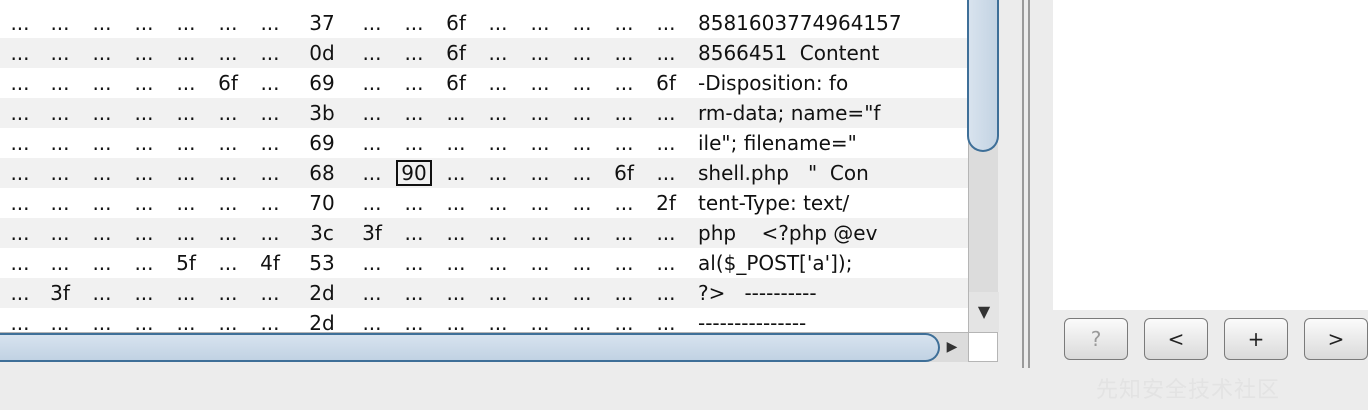 The width and height of the screenshot is (1368, 410). Describe the element at coordinates (1028, 184) in the screenshot. I see `split-pane-divider` at that location.